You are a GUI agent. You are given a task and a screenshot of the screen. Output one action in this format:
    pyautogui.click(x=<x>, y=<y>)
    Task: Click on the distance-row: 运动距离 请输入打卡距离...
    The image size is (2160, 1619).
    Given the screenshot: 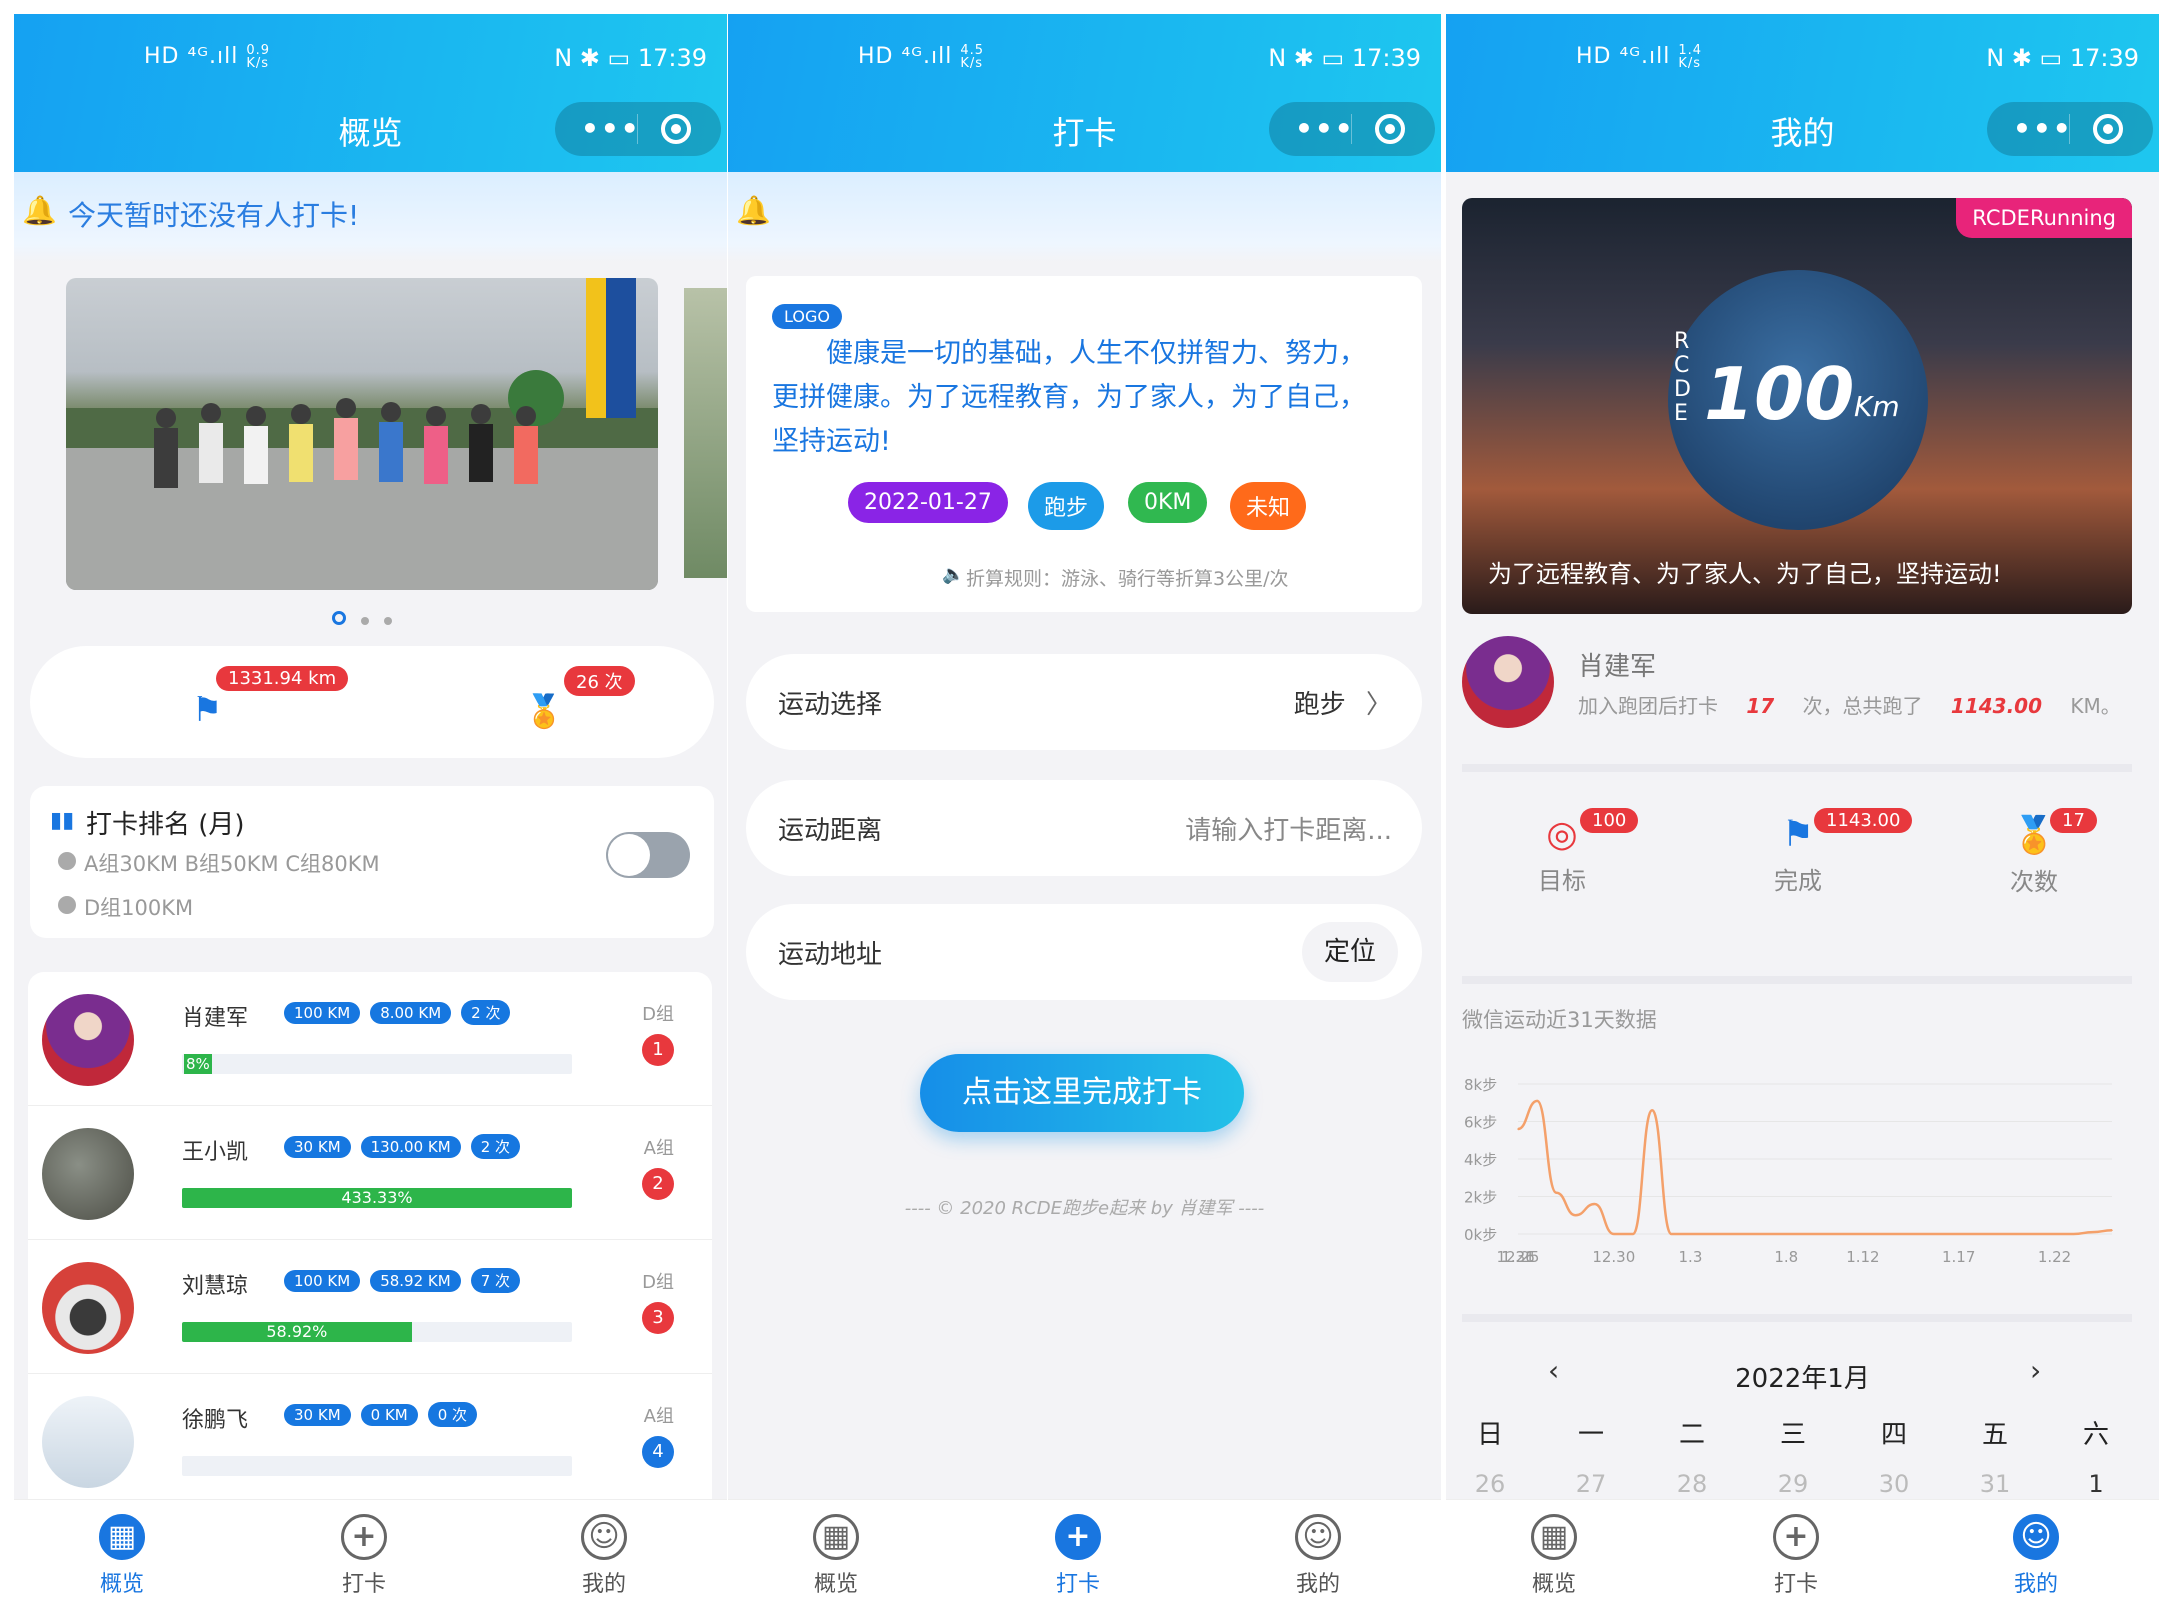 What is the action you would take?
    pyautogui.click(x=1084, y=828)
    